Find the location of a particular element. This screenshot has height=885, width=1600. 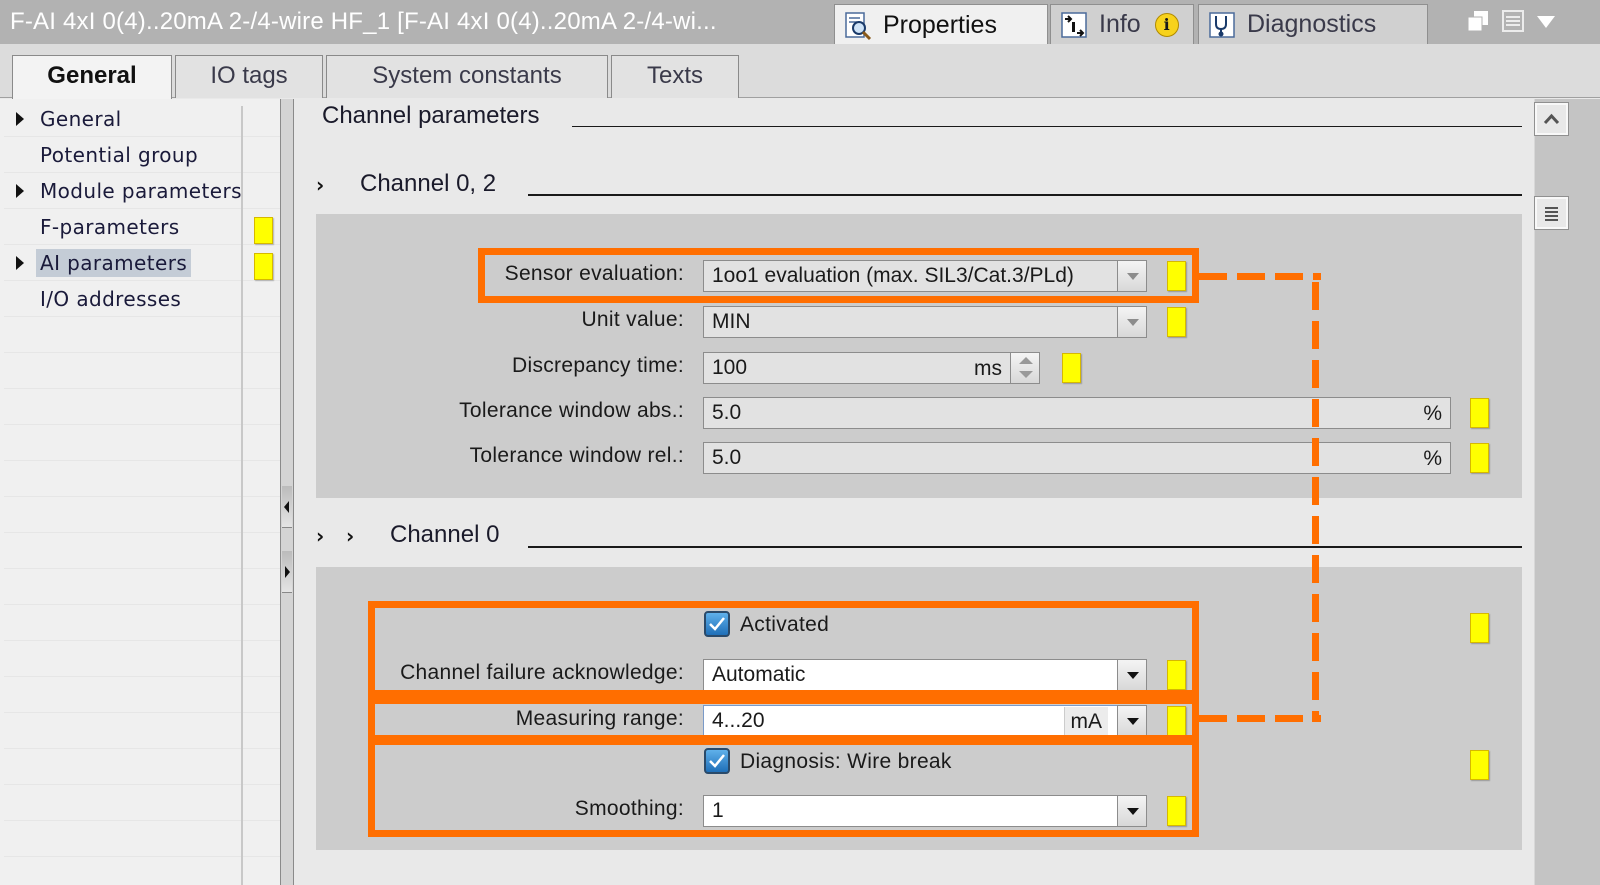

unit-value-value: MIN is located at coordinates (731, 321).